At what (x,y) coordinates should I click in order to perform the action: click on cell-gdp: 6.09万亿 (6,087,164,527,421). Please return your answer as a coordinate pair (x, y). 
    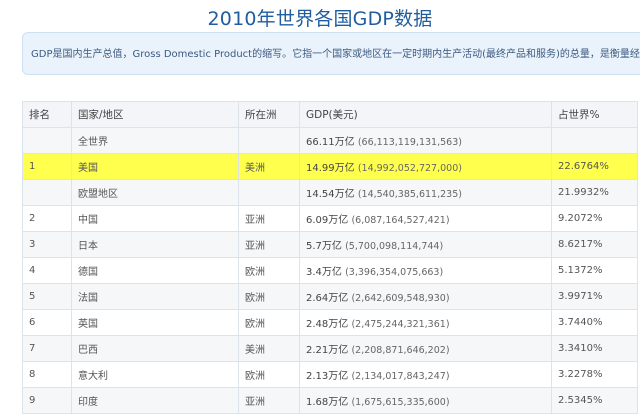
    Looking at the image, I should click on (425, 218).